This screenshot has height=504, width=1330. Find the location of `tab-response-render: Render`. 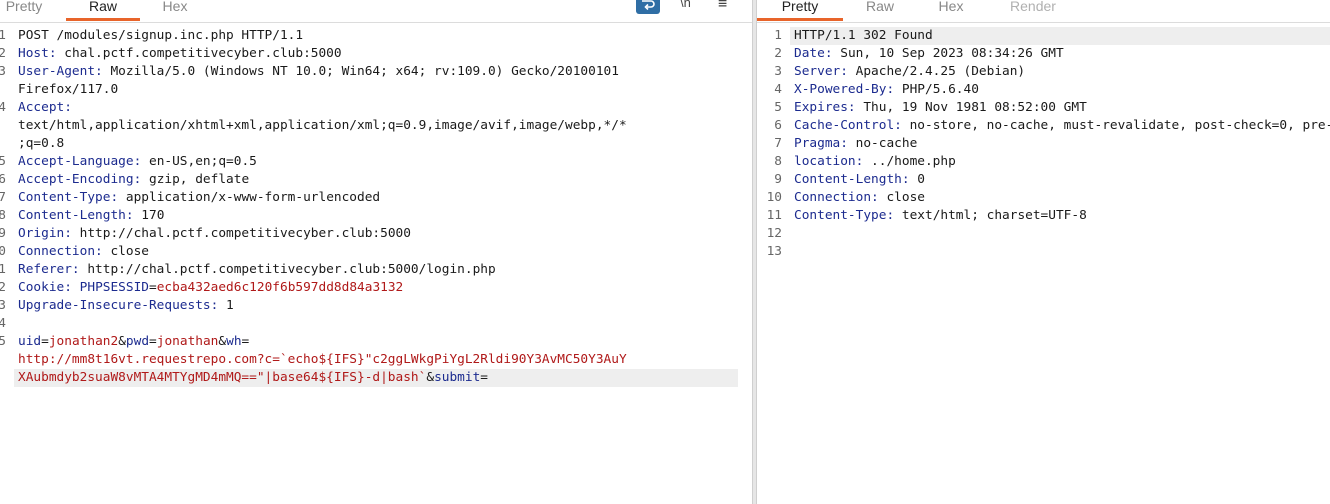

tab-response-render: Render is located at coordinates (1033, 10).